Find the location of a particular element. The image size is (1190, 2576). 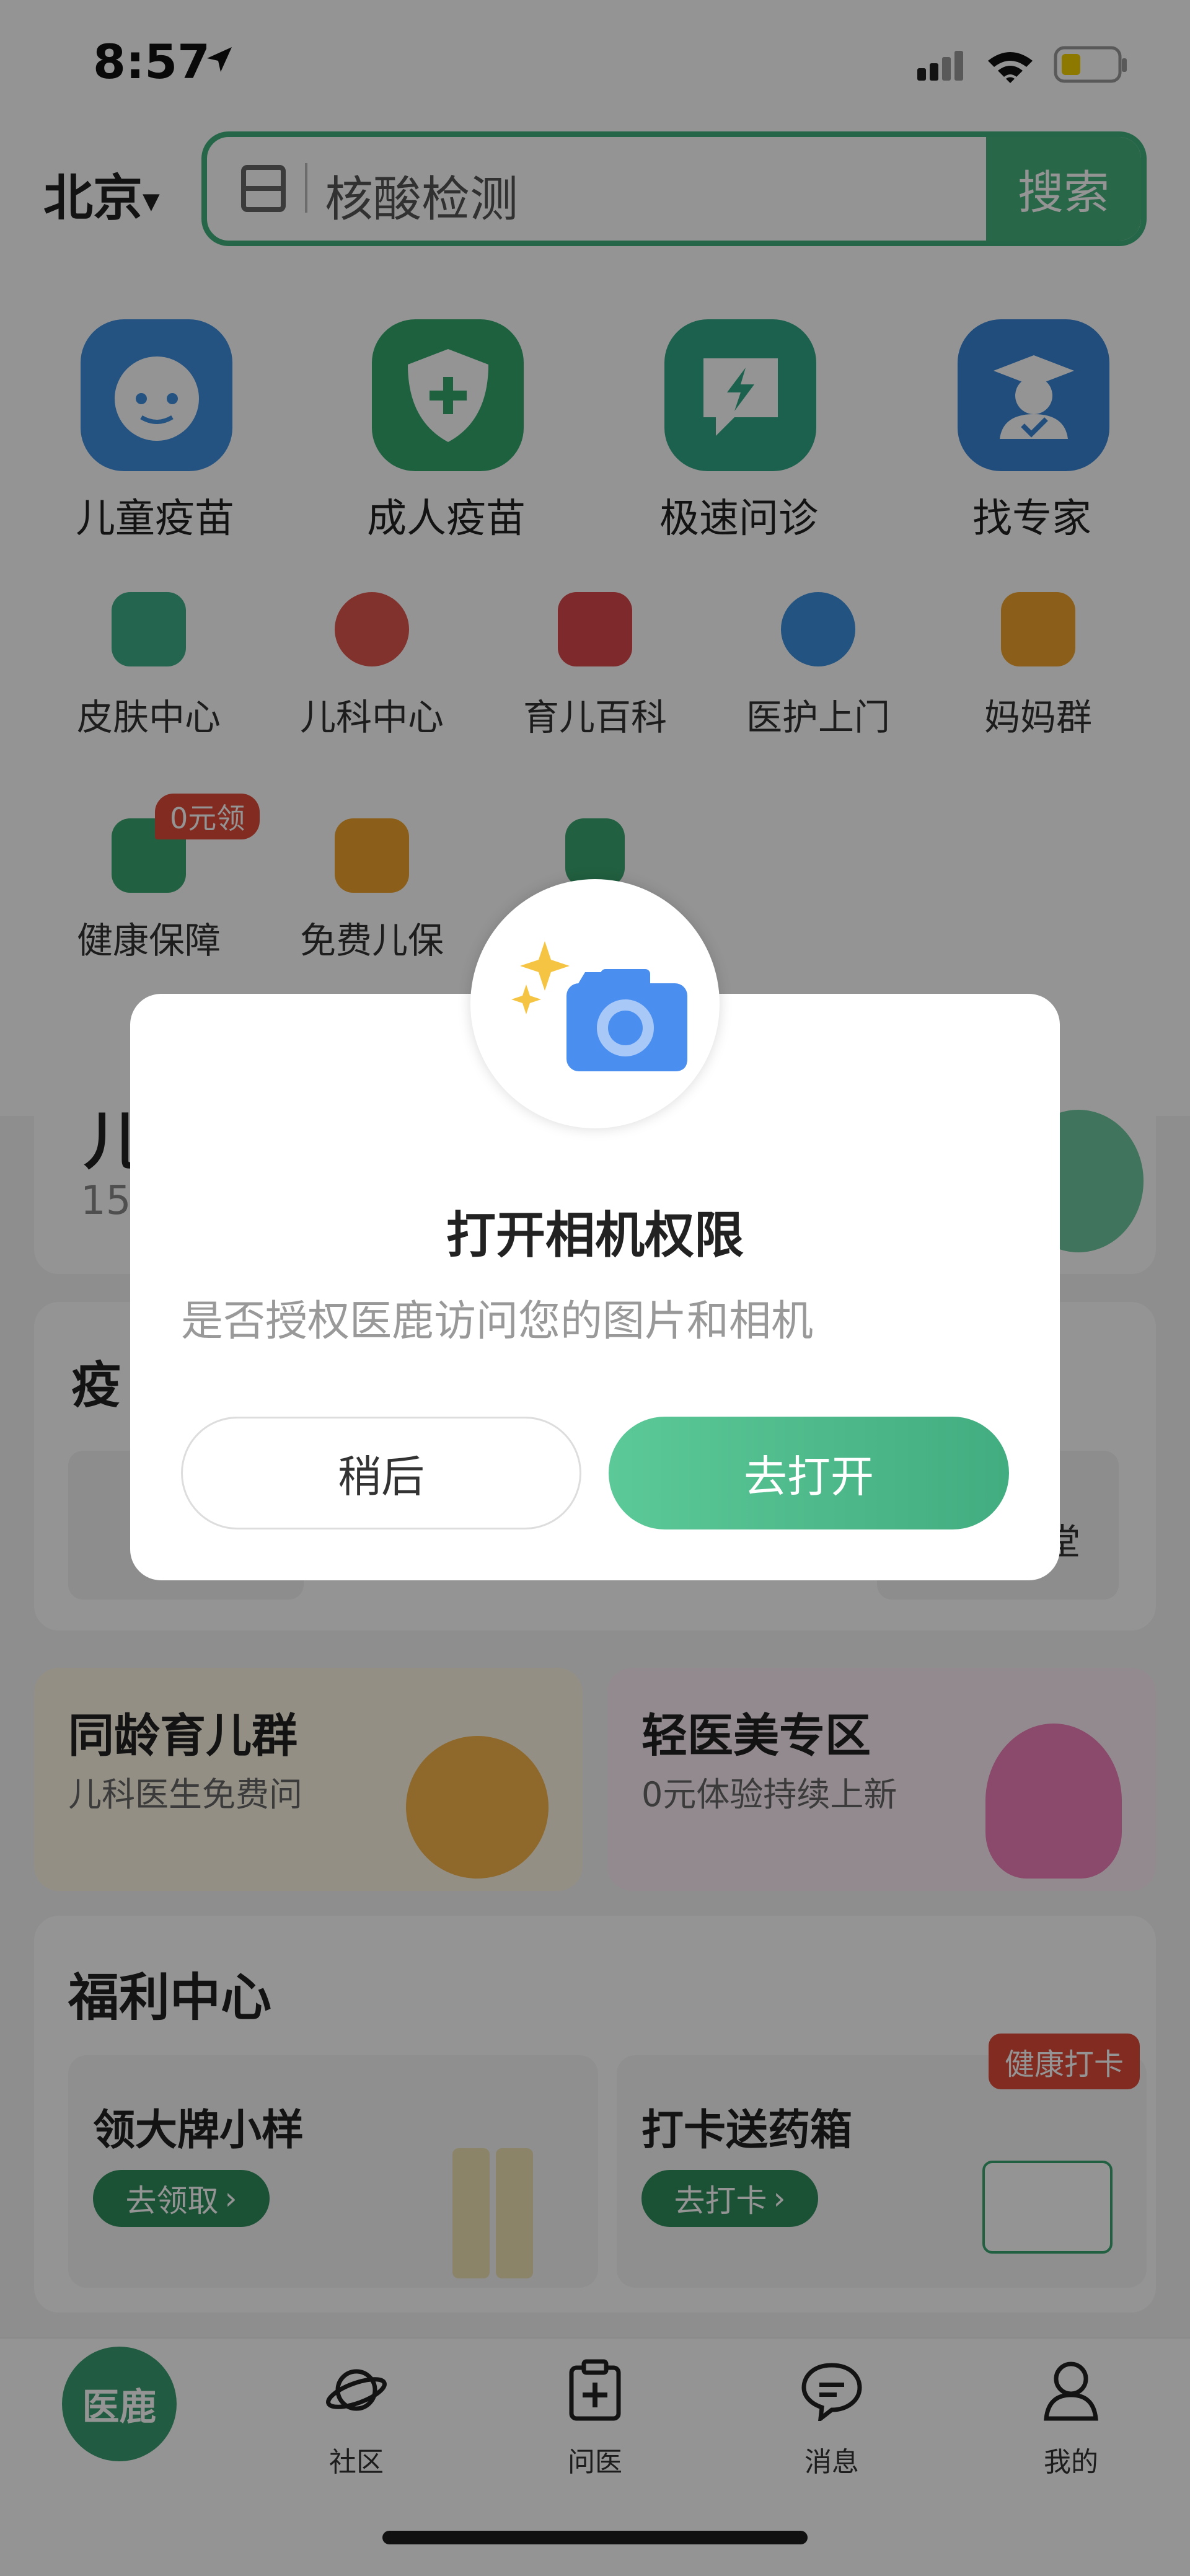

dialog-title: 打开相机权限 is located at coordinates (595, 1235).